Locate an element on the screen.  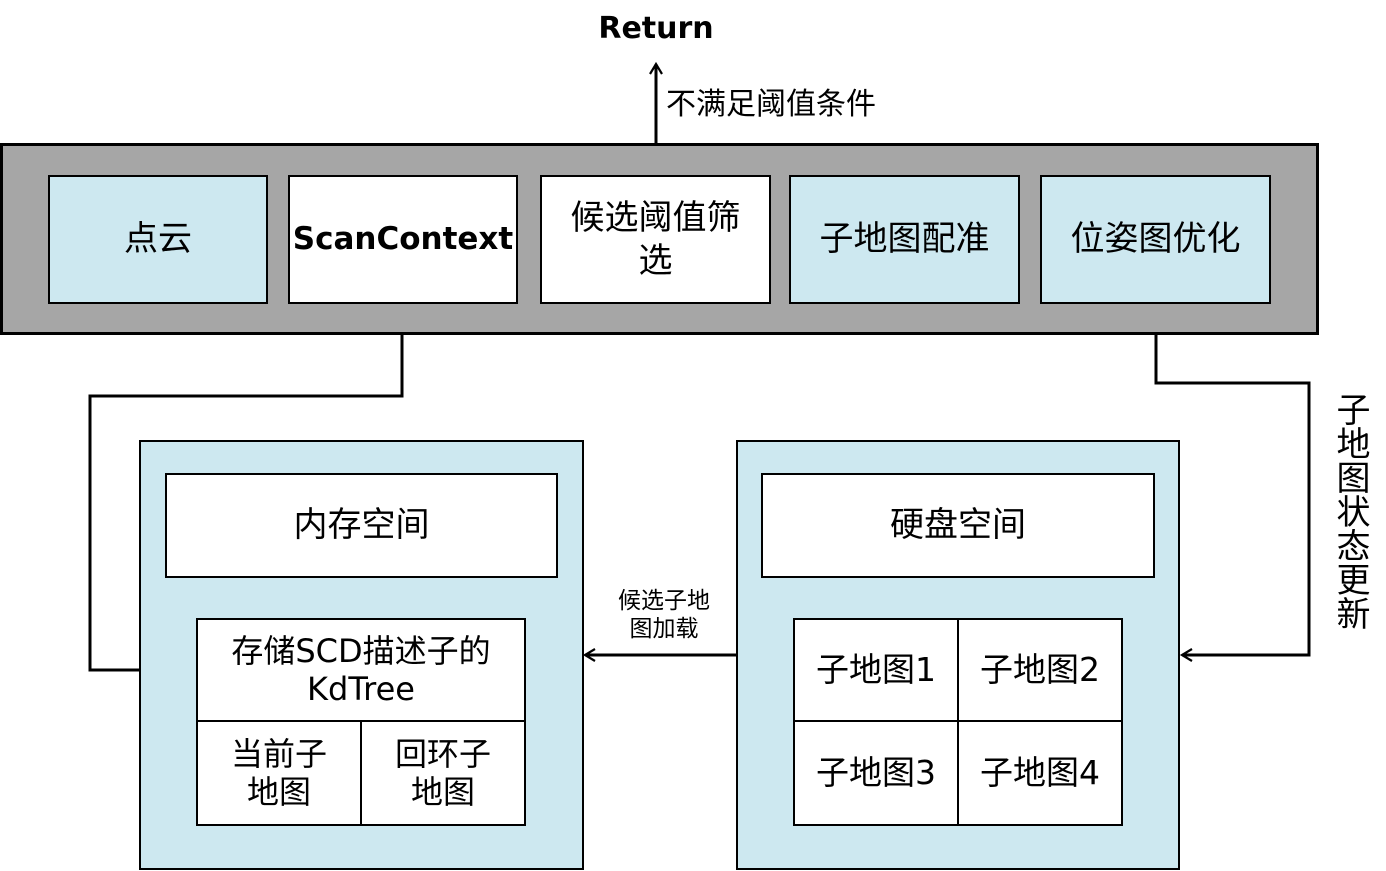
candidate-filter-label: 候选阈值筛选 is located at coordinates (655, 239).